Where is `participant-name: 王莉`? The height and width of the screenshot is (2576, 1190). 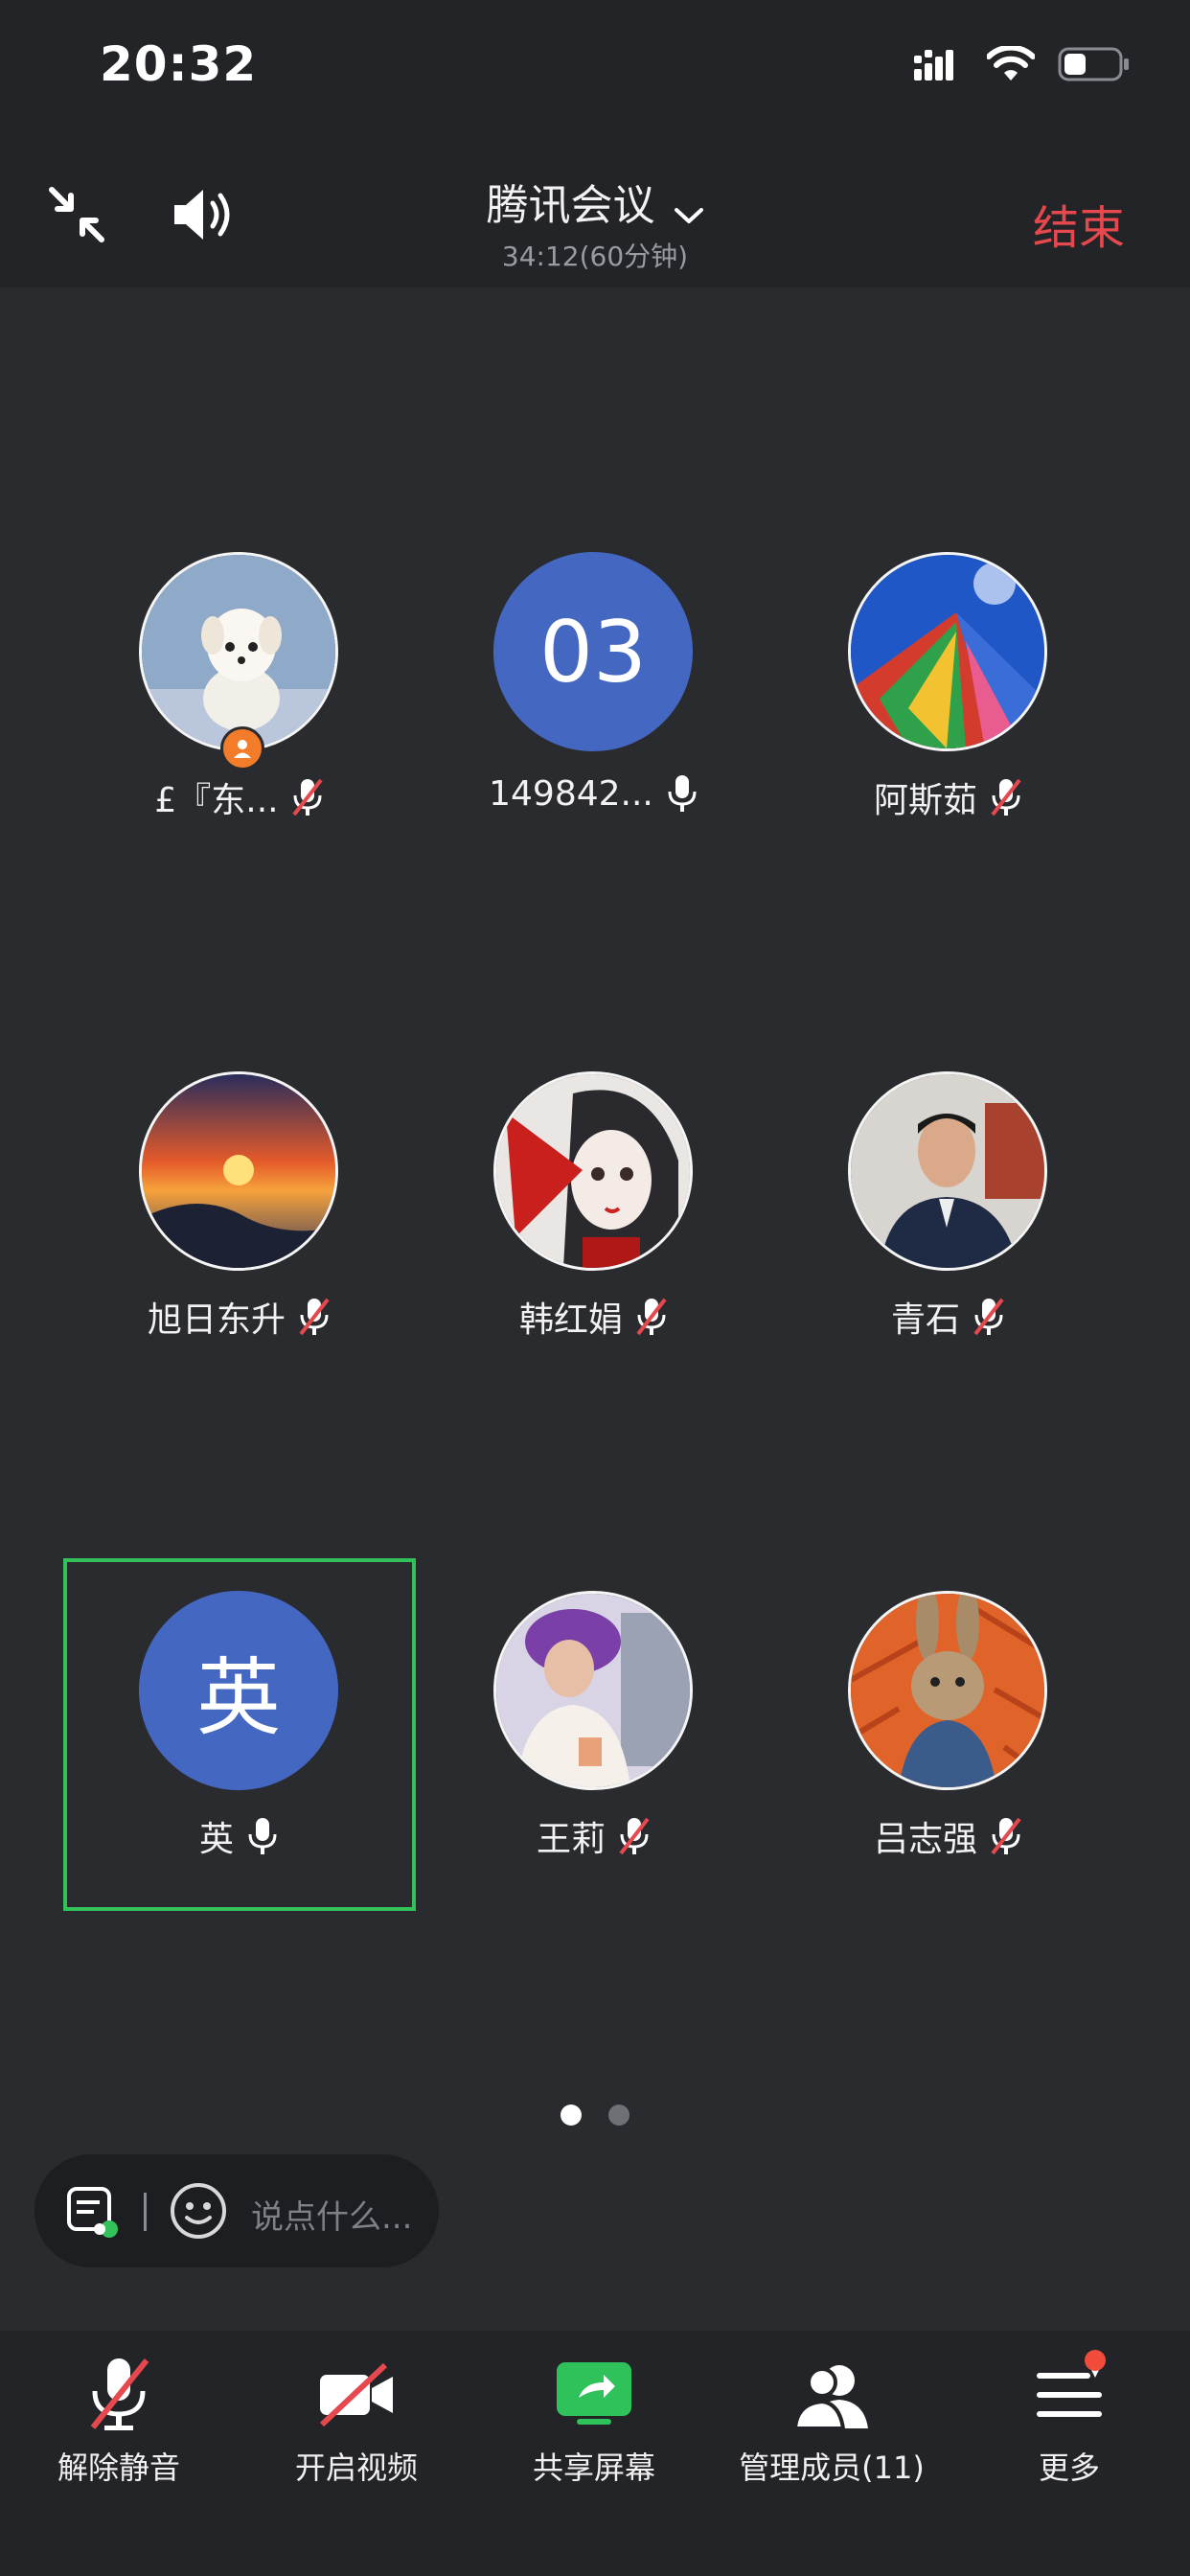
participant-name: 王莉 is located at coordinates (571, 1839).